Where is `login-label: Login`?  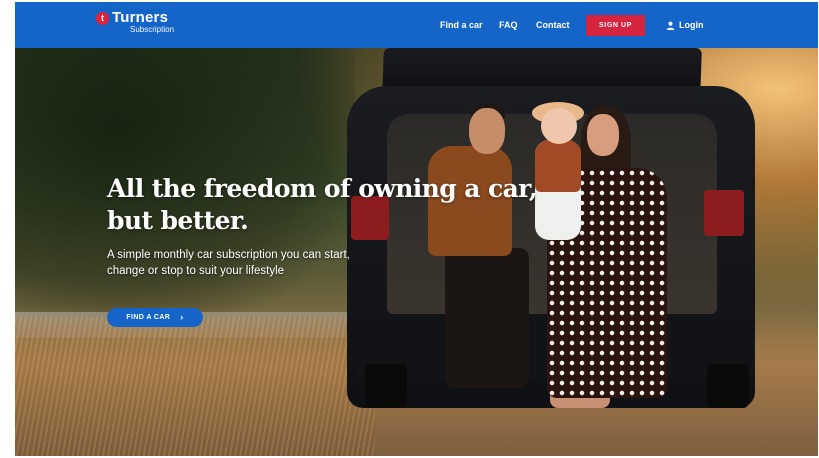
login-label: Login is located at coordinates (691, 25).